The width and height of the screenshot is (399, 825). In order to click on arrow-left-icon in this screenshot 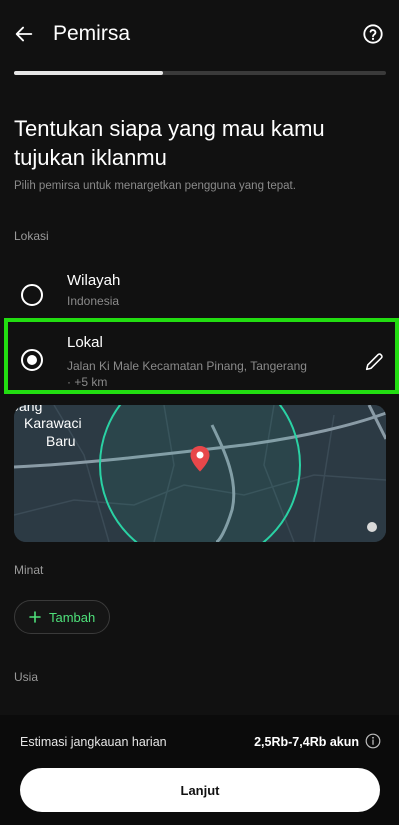, I will do `click(24, 34)`.